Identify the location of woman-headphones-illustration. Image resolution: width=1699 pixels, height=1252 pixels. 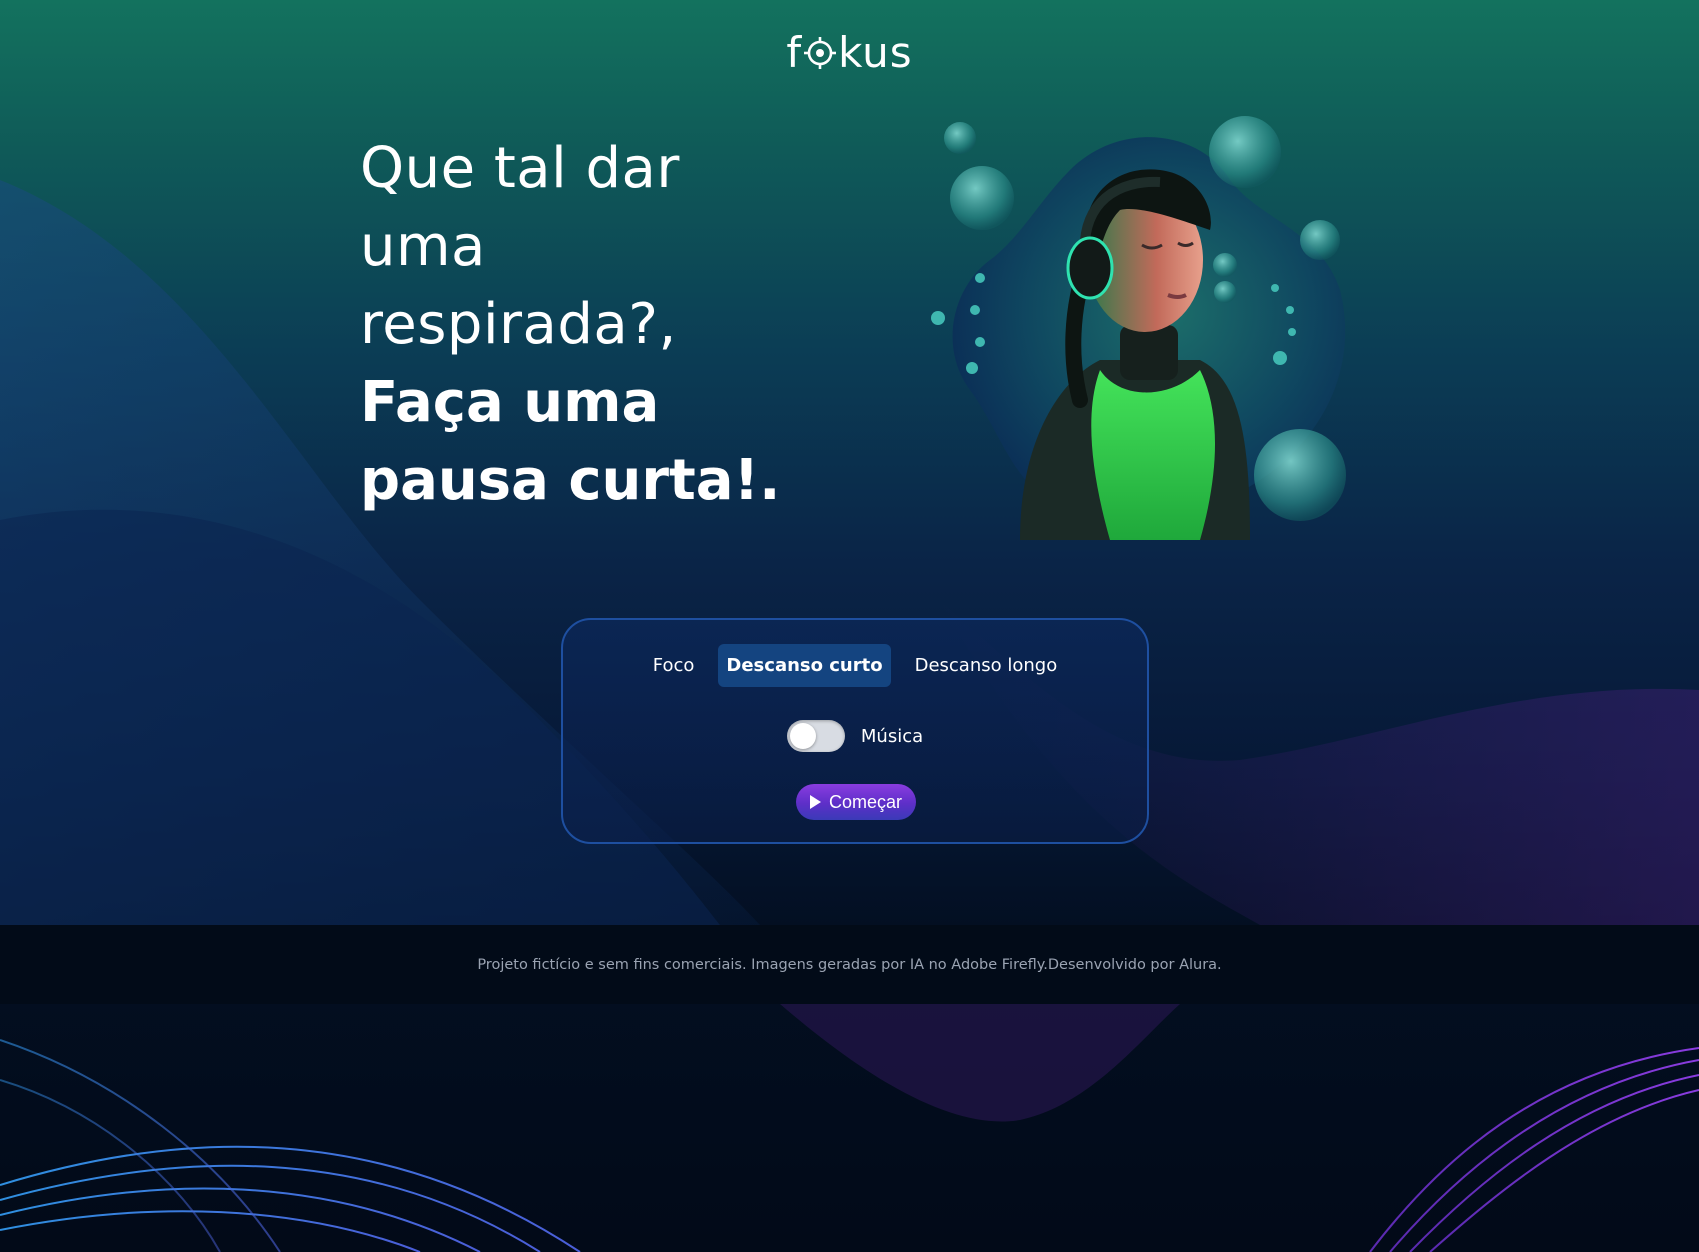
(1138, 328).